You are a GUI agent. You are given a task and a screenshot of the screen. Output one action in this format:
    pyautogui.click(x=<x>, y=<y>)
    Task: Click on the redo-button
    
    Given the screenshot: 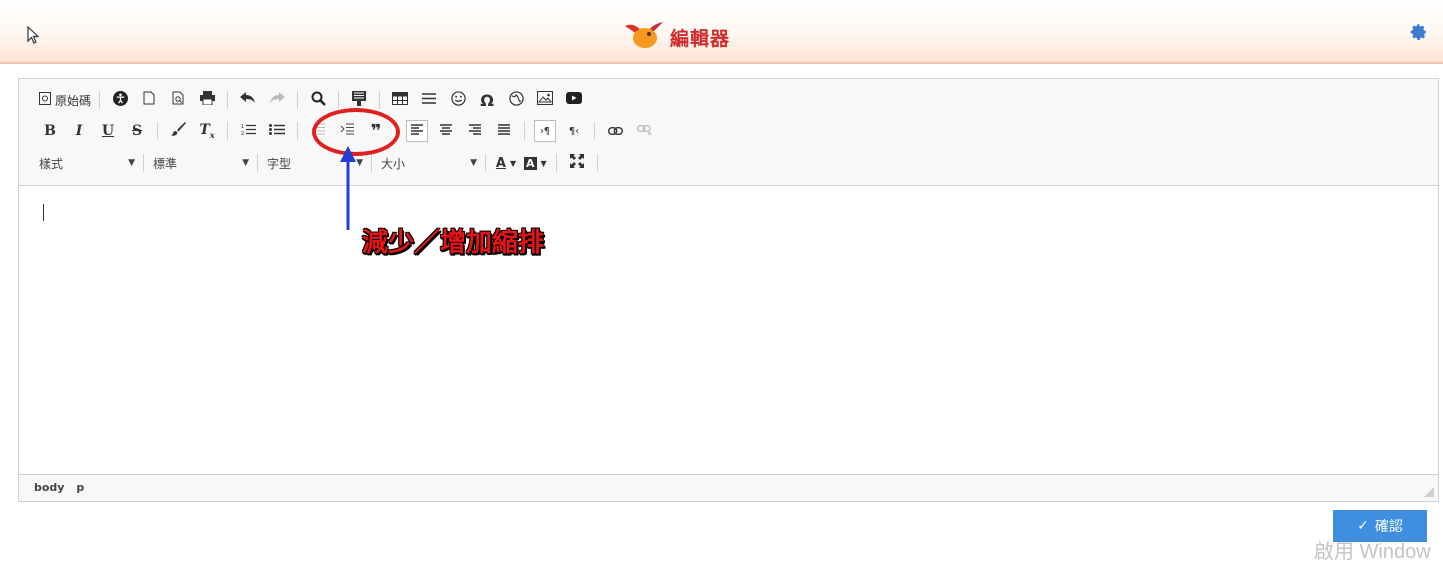 What is the action you would take?
    pyautogui.click(x=277, y=100)
    